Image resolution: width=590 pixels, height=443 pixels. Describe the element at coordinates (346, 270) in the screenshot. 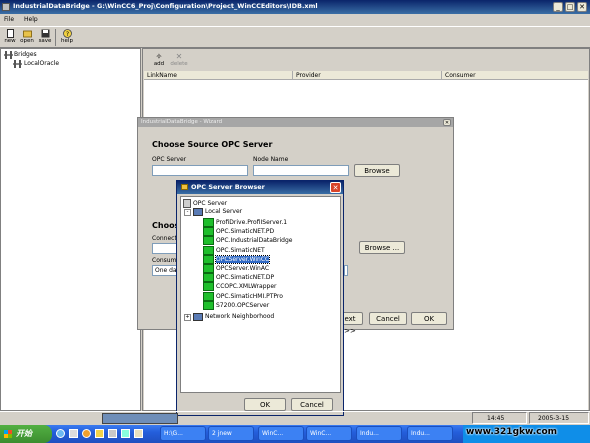

I see `consumer-dropdown` at that location.